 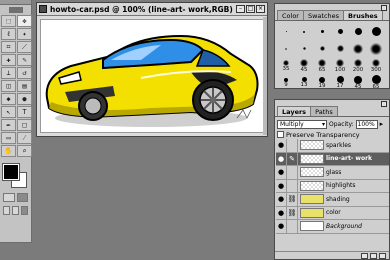 What do you see at coordinates (11, 172) in the screenshot?
I see `foreground-color-swatch` at bounding box center [11, 172].